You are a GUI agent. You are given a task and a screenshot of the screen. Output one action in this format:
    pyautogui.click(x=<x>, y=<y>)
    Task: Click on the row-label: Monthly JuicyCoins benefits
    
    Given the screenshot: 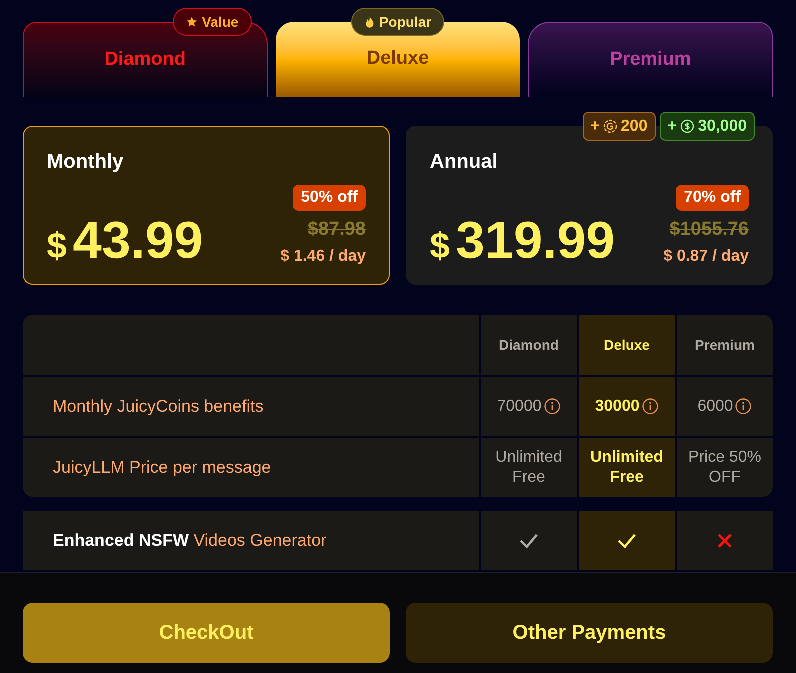 What is the action you would take?
    pyautogui.click(x=251, y=406)
    